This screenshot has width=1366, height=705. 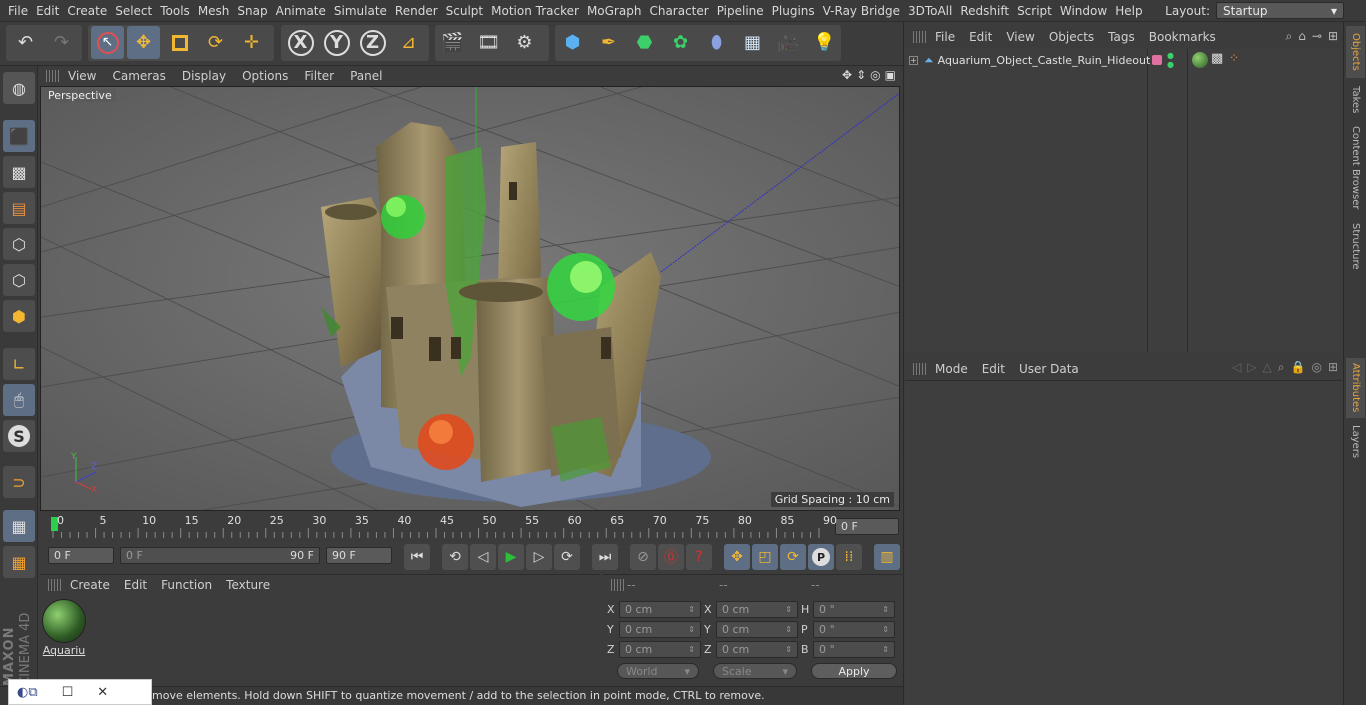 What do you see at coordinates (19, 136) in the screenshot?
I see `model-mode-button: ⬛` at bounding box center [19, 136].